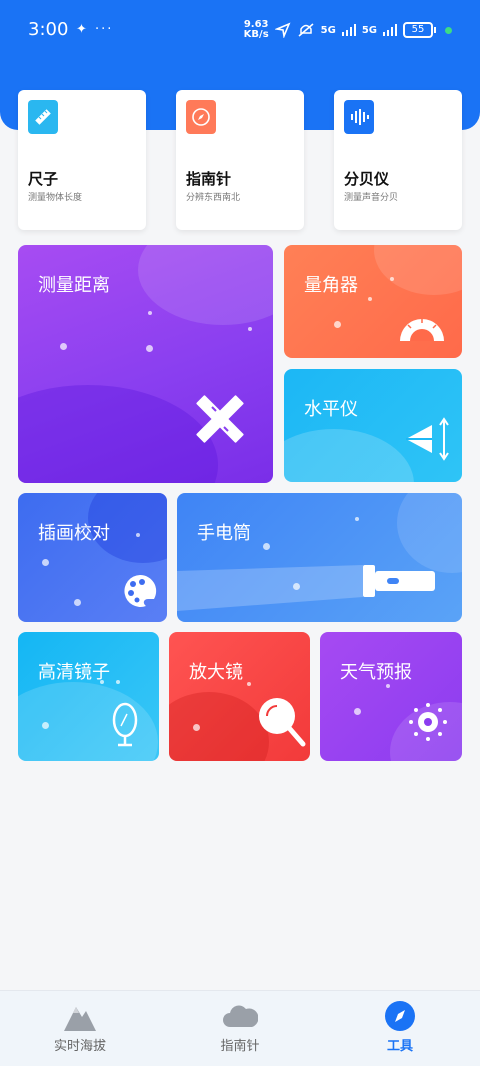  What do you see at coordinates (79, 1046) in the screenshot?
I see `nav-label: 实时海拔` at bounding box center [79, 1046].